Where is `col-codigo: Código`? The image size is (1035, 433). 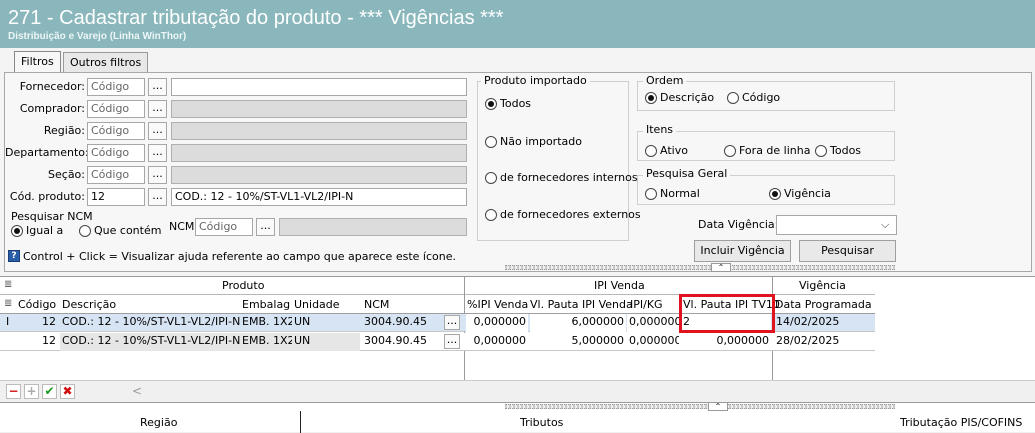 col-codigo: Código is located at coordinates (37, 304).